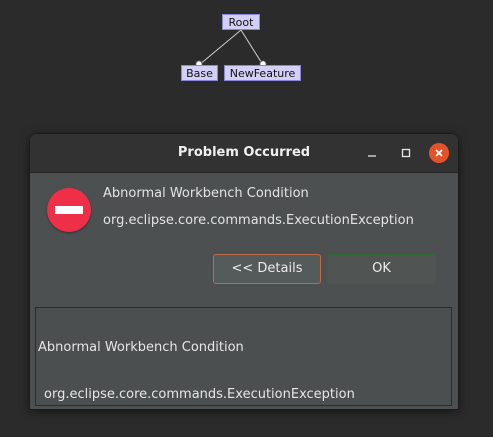  Describe the element at coordinates (69, 210) in the screenshot. I see `error-icon` at that location.